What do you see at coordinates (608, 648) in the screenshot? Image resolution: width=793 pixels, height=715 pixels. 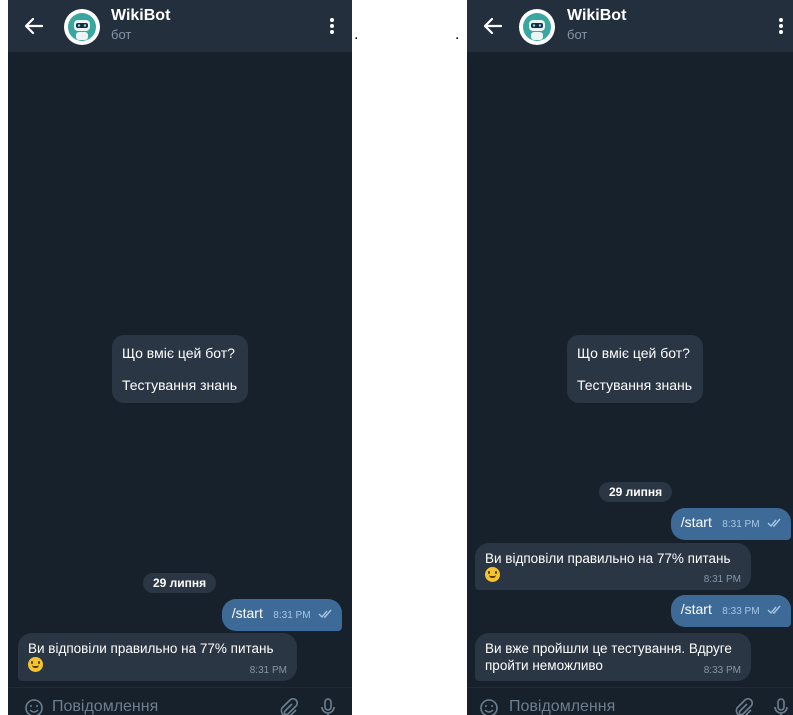 I see `message-text-line: Ви вже пройшли це тестування. Вдруге` at bounding box center [608, 648].